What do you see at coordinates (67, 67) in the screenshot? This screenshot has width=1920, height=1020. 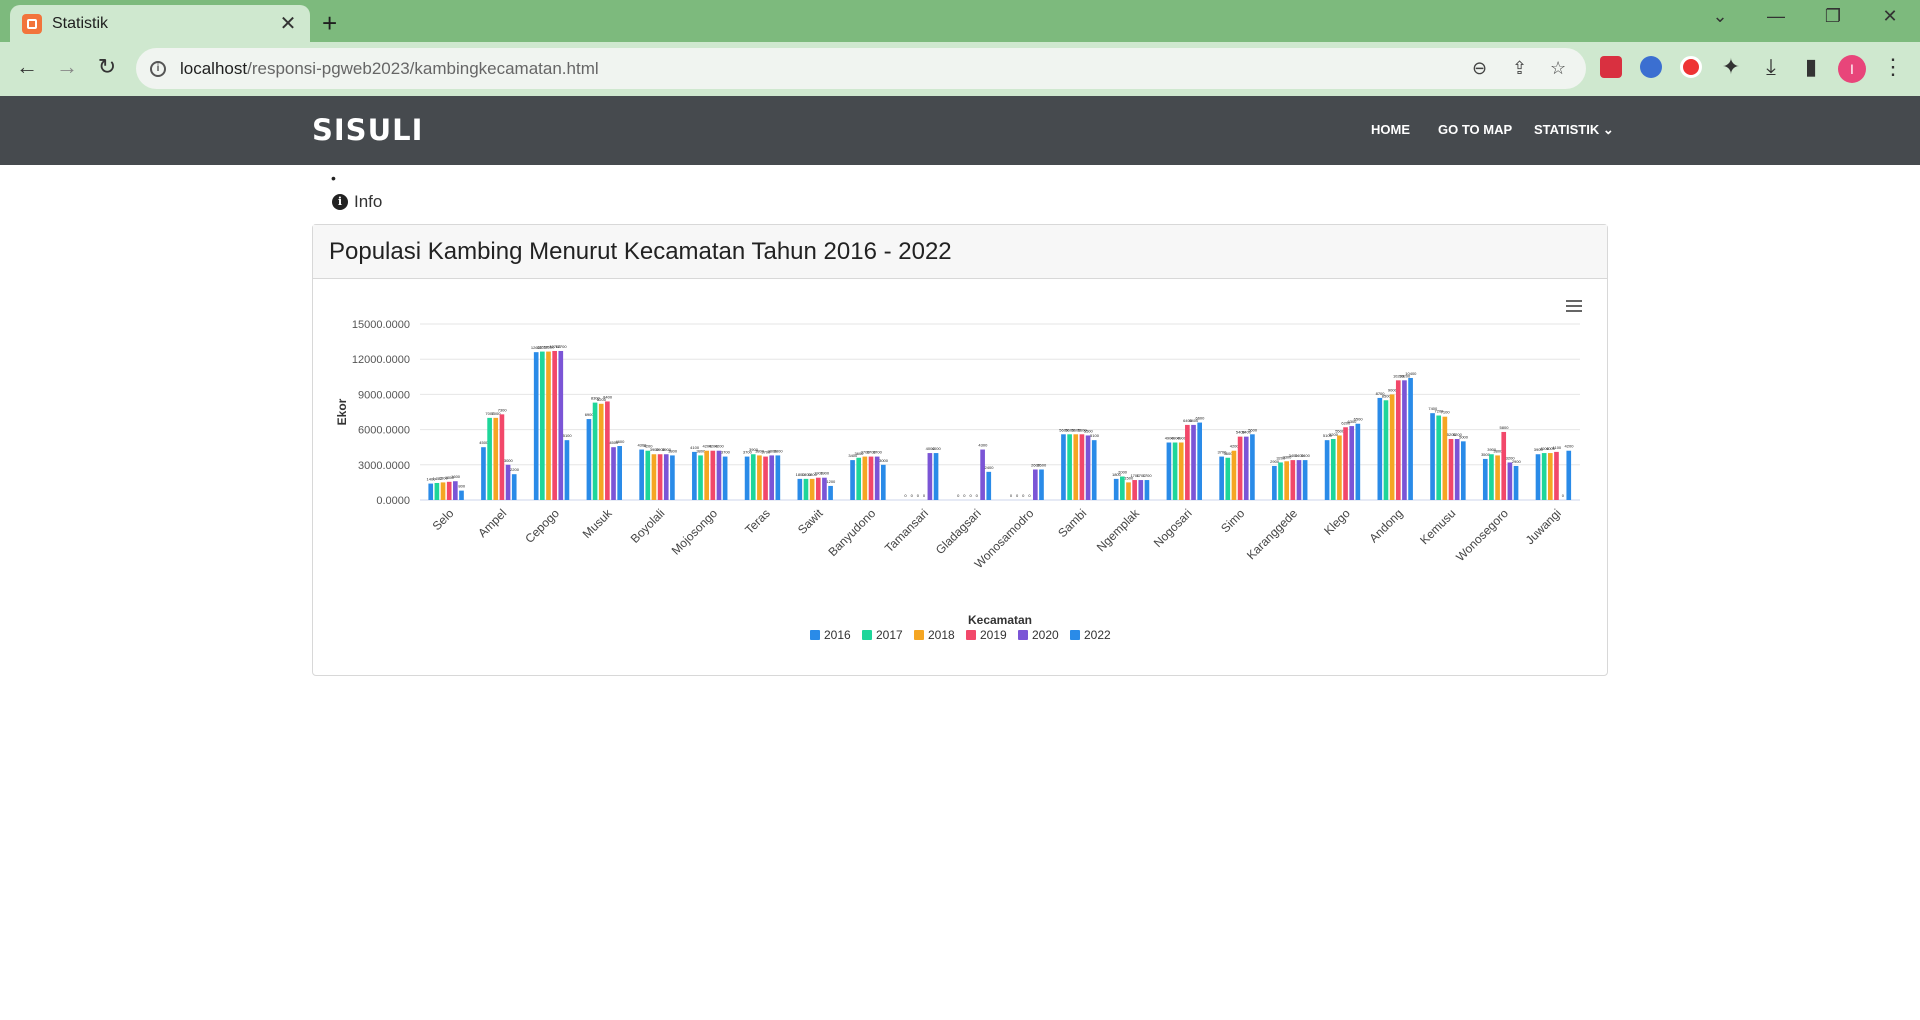 I see `forward-icon: →` at bounding box center [67, 67].